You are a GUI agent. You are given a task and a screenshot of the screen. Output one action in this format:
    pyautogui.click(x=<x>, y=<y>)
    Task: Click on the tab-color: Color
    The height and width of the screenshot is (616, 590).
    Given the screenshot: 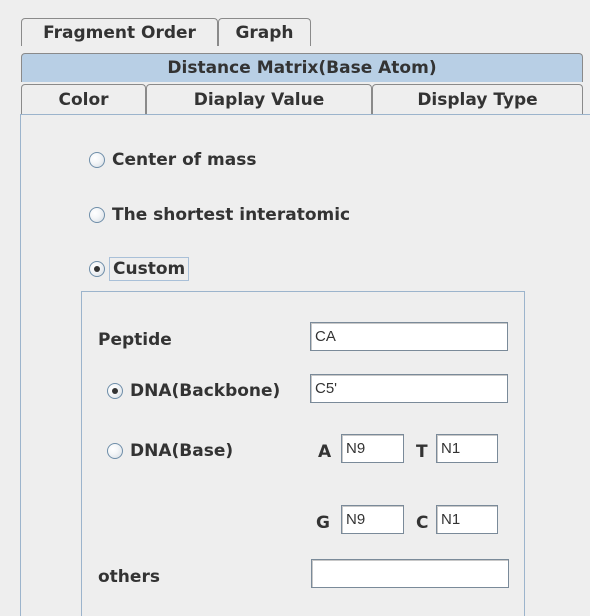 What is the action you would take?
    pyautogui.click(x=83, y=99)
    